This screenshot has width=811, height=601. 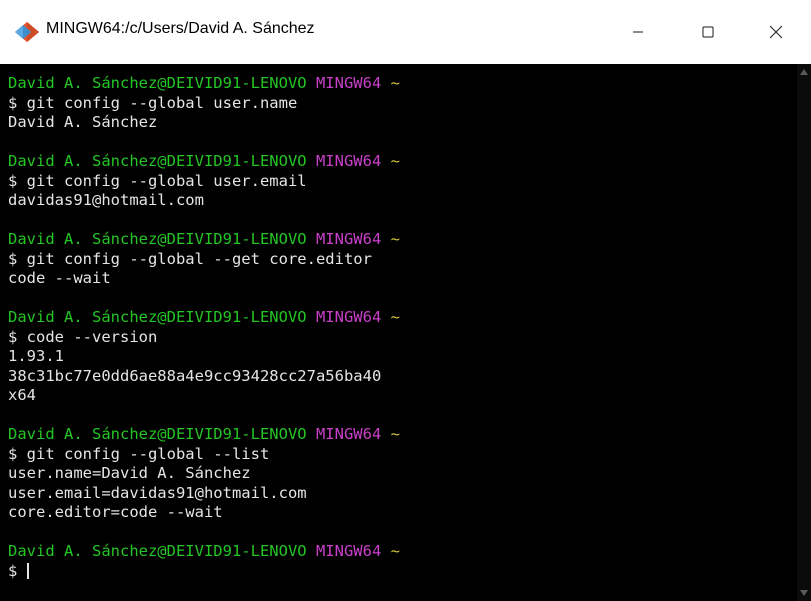 What do you see at coordinates (804, 72) in the screenshot?
I see `scroll-up-arrow-icon` at bounding box center [804, 72].